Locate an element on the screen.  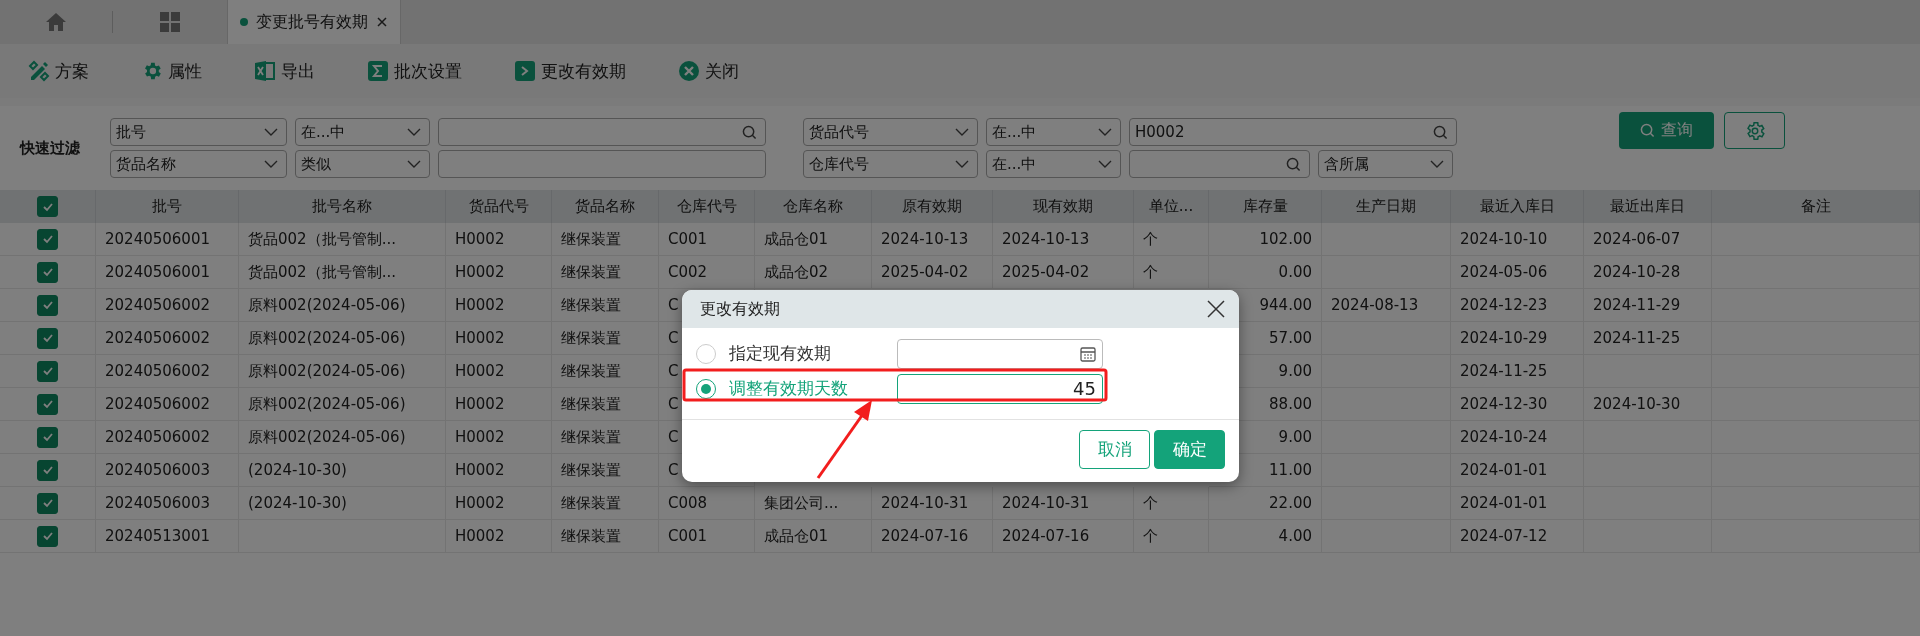
toolbar-button: 更改有效期 is located at coordinates (570, 71).